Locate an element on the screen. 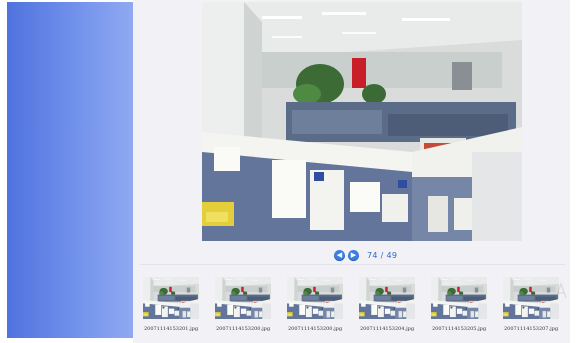 This screenshot has width=577, height=343. image-counter: 74 / 49 is located at coordinates (382, 255).